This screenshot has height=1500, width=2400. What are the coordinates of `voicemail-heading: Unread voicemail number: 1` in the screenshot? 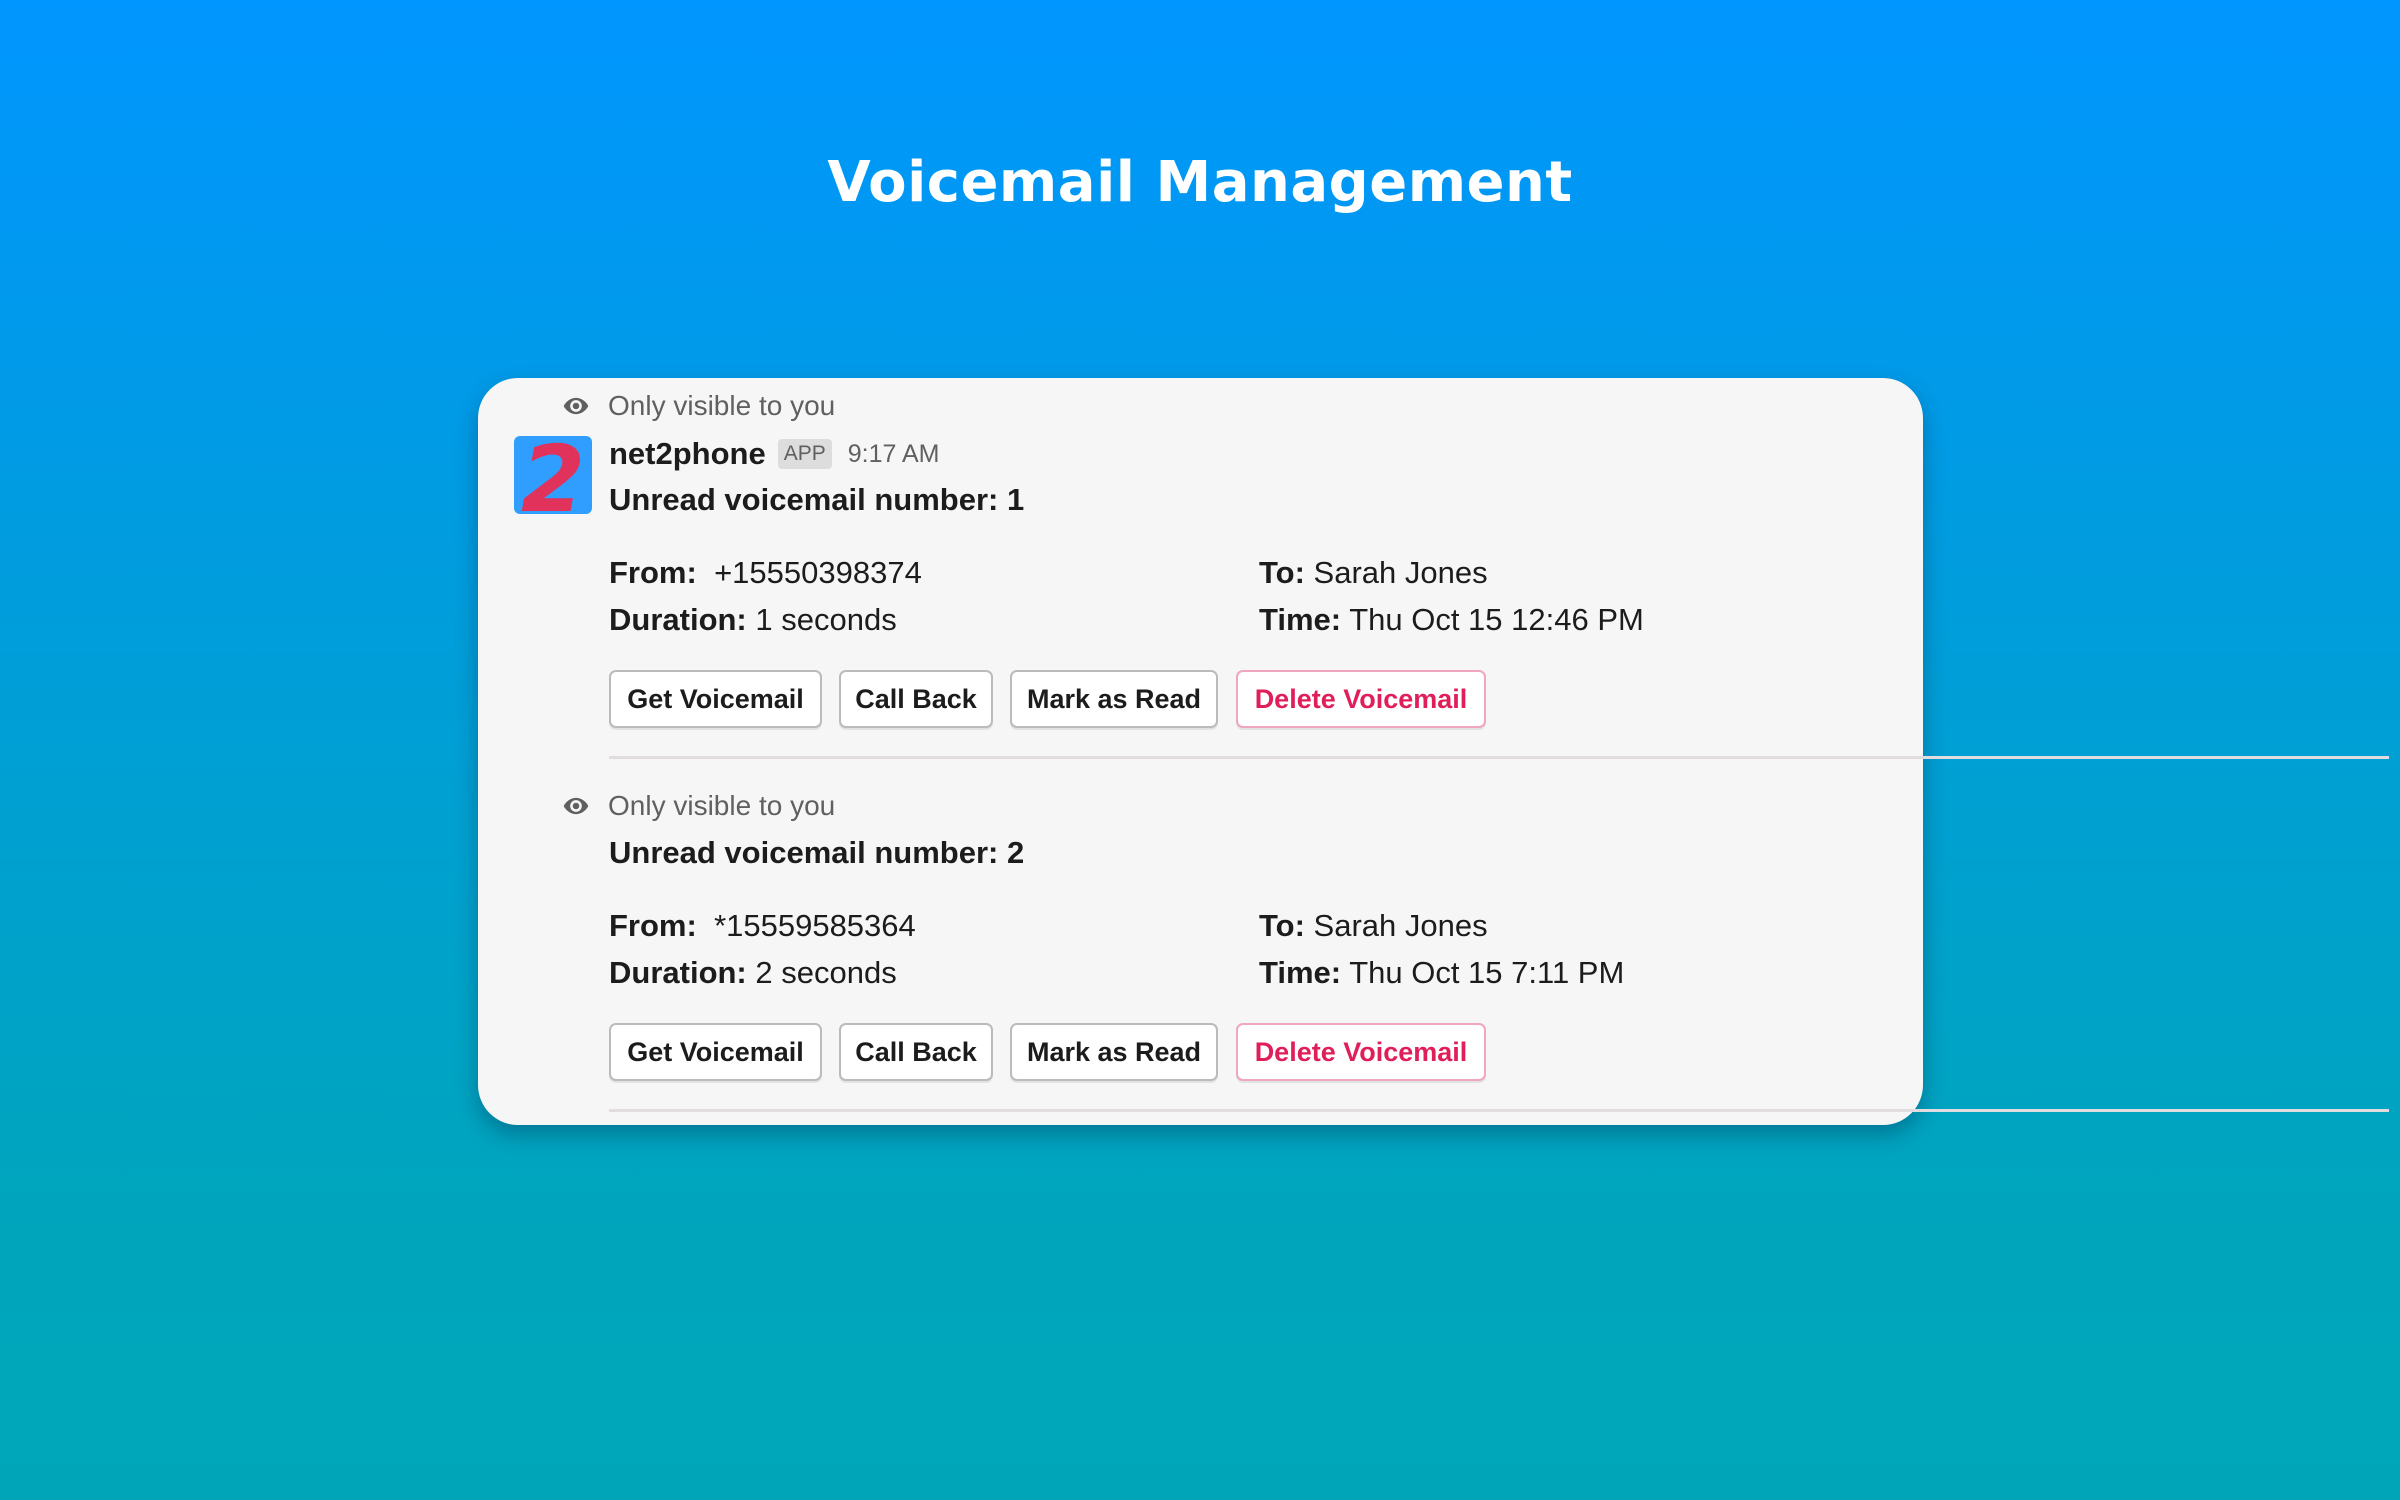 It's located at (817, 499).